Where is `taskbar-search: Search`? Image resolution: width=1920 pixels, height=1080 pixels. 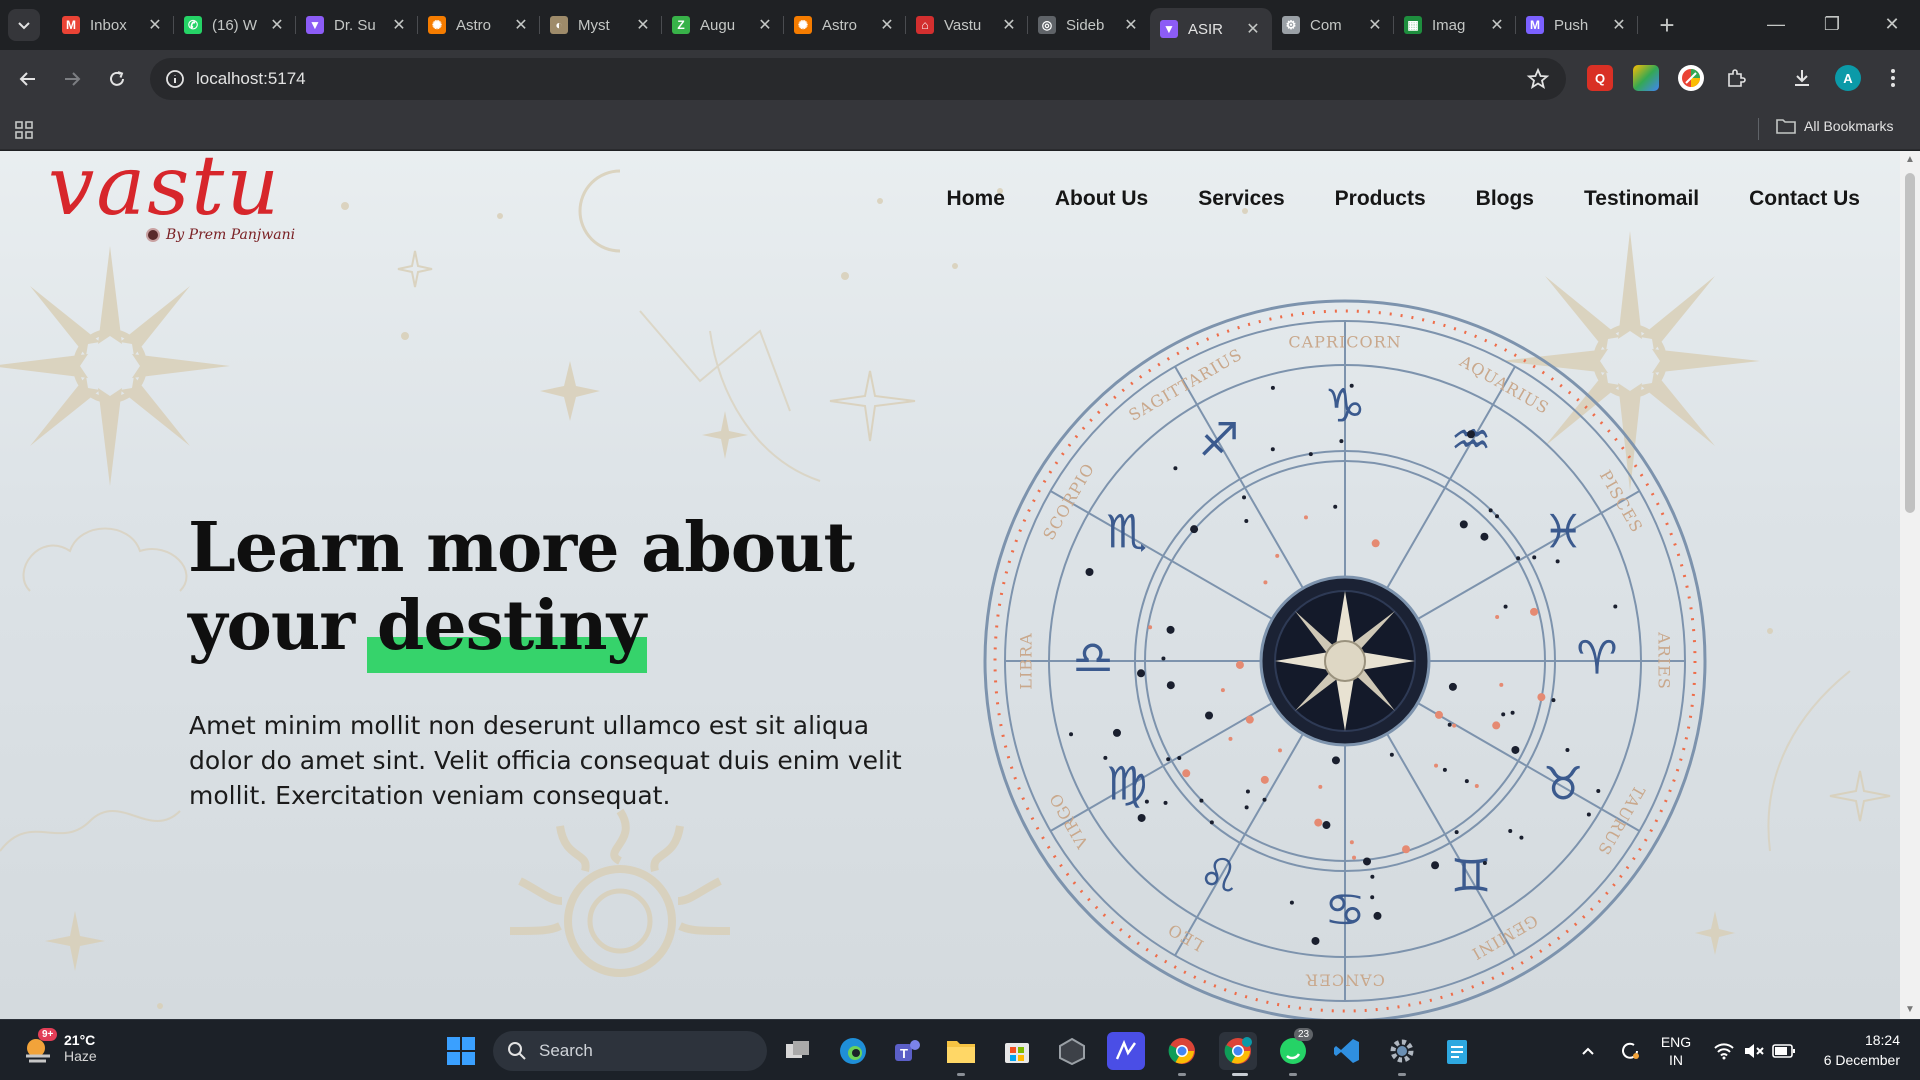
taskbar-search: Search is located at coordinates (630, 1051).